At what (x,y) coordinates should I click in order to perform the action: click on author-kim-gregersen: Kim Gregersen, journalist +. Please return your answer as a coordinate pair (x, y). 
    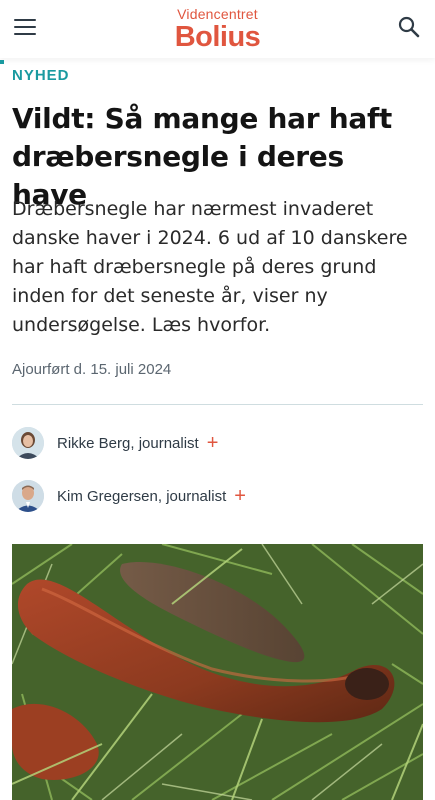
    Looking at the image, I should click on (129, 496).